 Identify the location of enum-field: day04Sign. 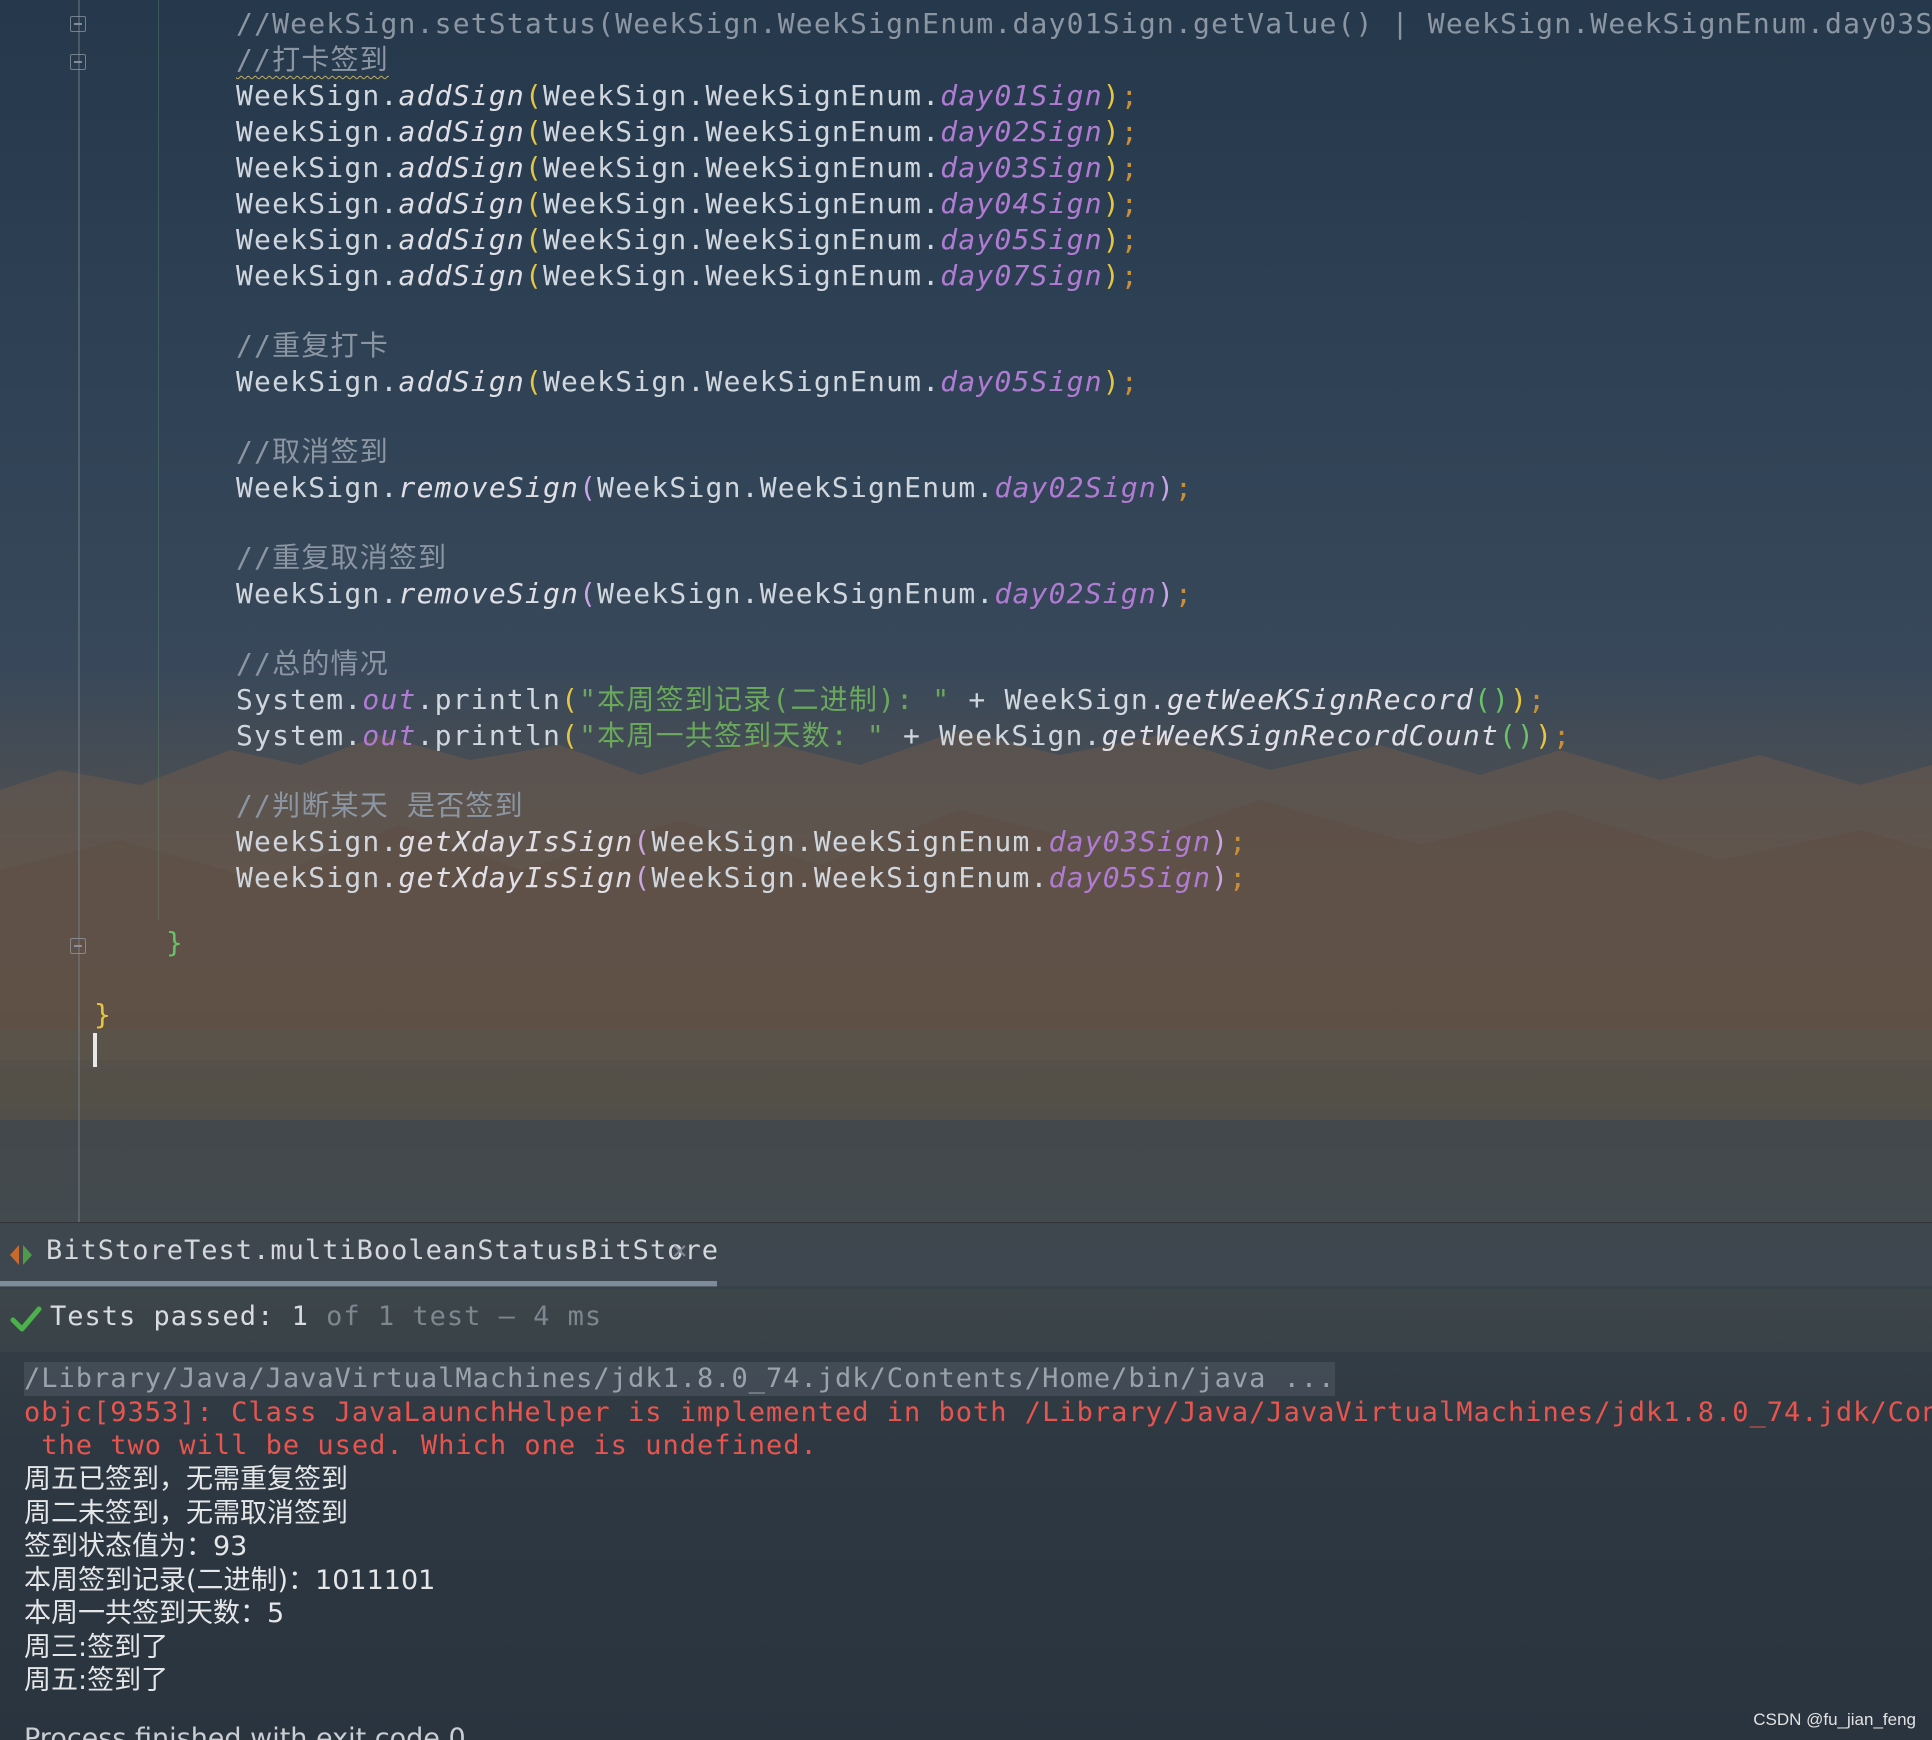
(1021, 203).